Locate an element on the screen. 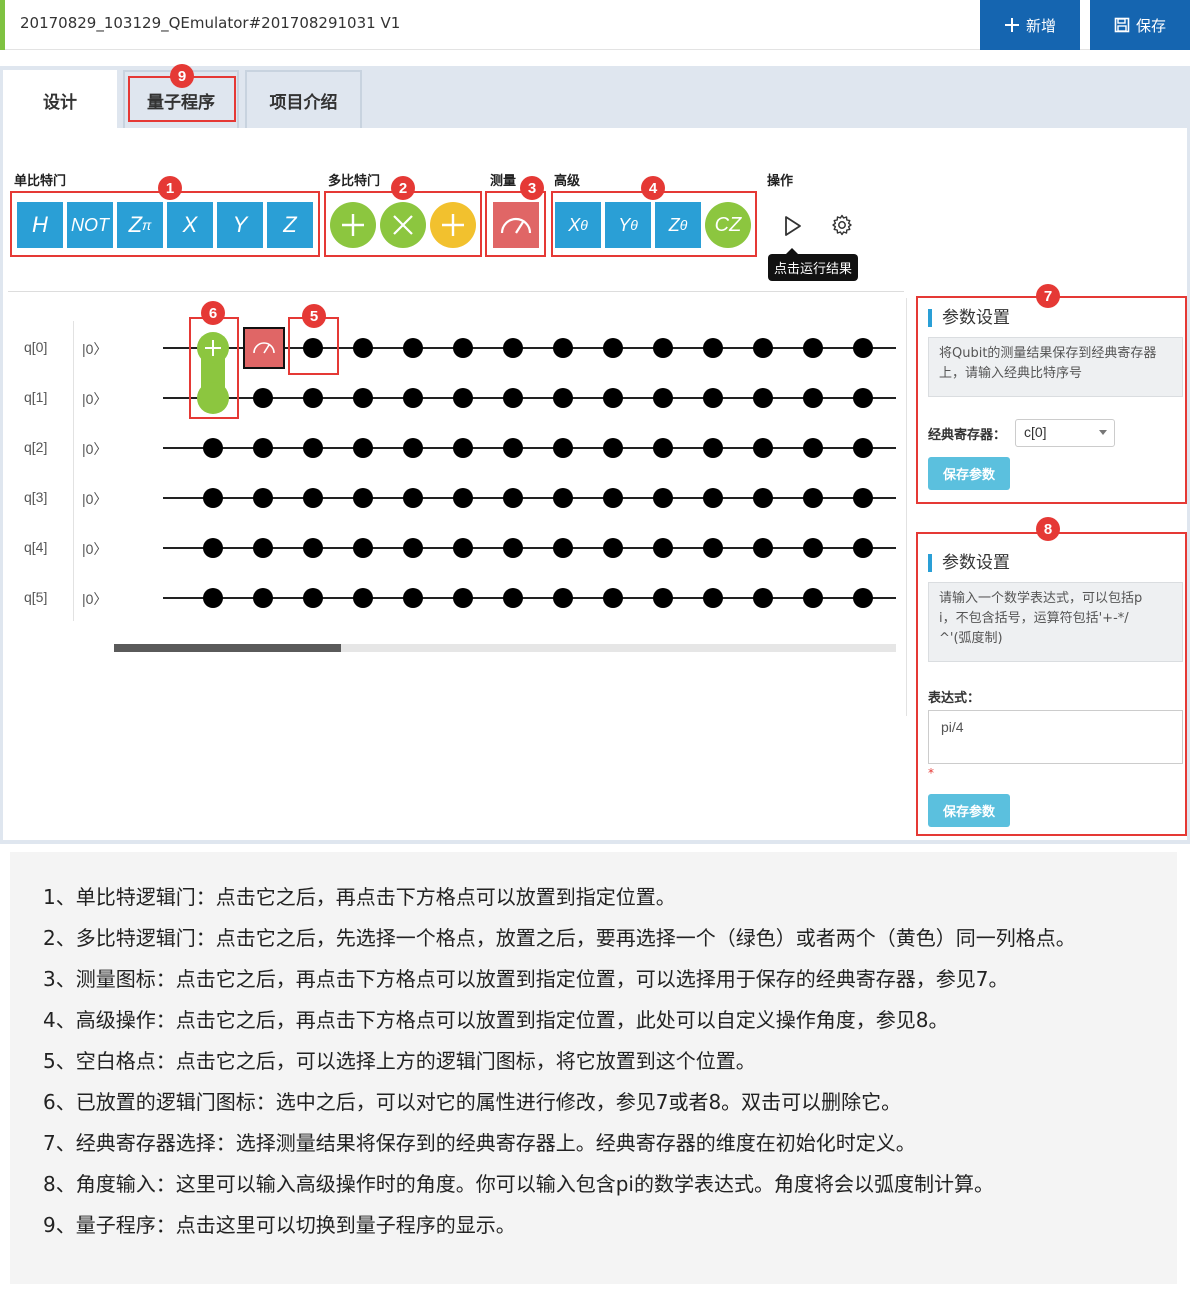 The height and width of the screenshot is (1300, 1190). save-button: 保存 is located at coordinates (1140, 25).